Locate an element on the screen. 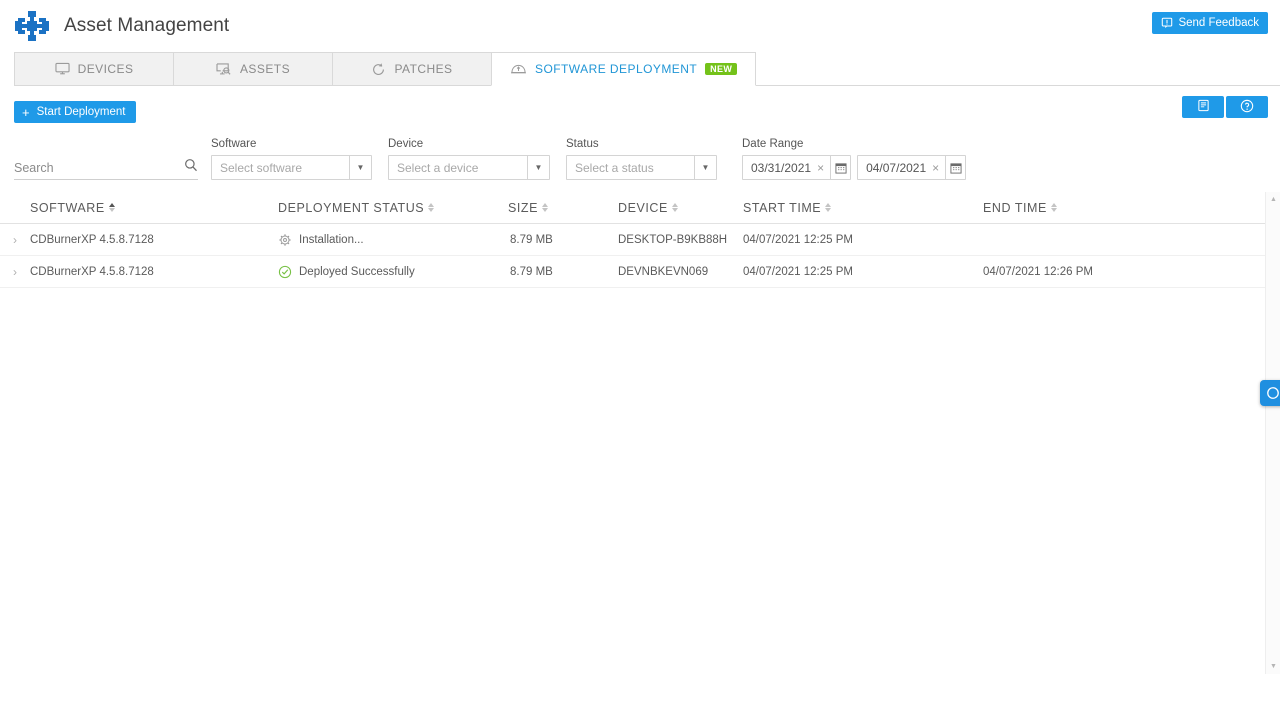 Image resolution: width=1280 pixels, height=707 pixels. scroll-down-arrow-icon: ▼ is located at coordinates (1273, 666).